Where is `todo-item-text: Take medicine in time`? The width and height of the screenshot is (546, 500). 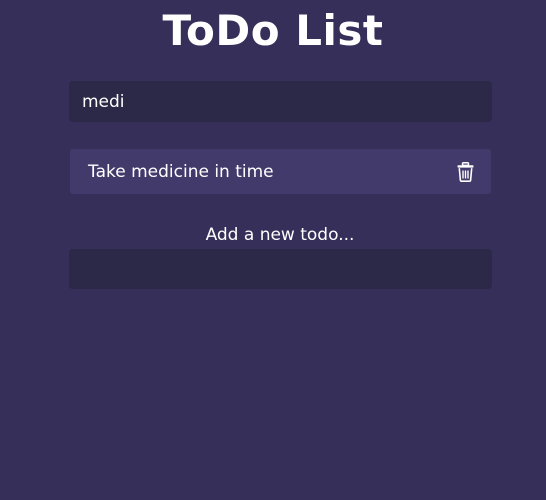 todo-item-text: Take medicine in time is located at coordinates (181, 171).